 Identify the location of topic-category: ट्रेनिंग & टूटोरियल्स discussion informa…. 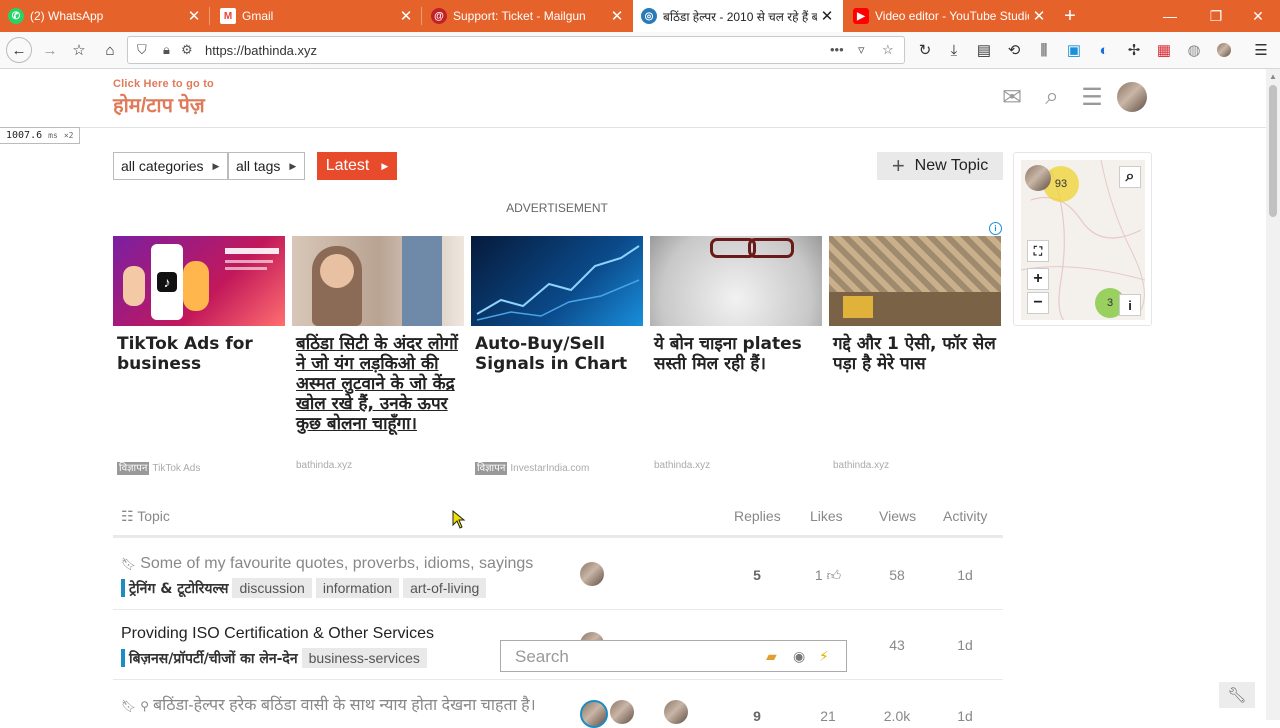
(304, 588).